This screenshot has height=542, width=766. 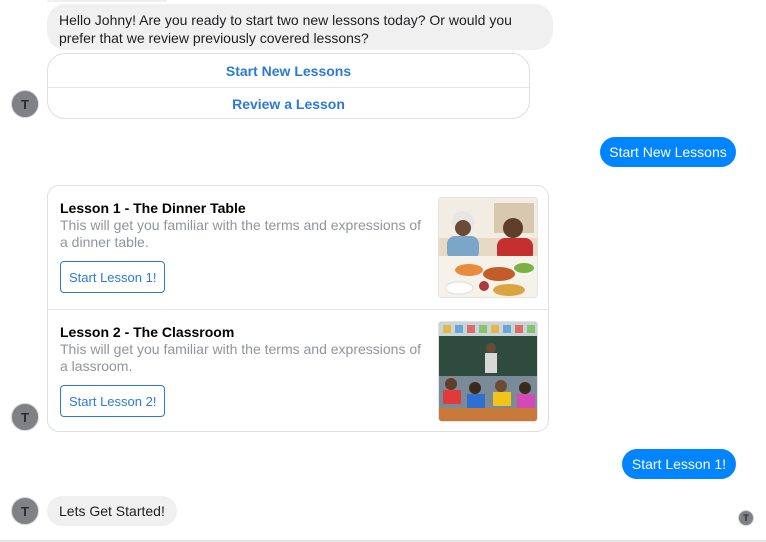 What do you see at coordinates (488, 247) in the screenshot?
I see `dinner-table-image` at bounding box center [488, 247].